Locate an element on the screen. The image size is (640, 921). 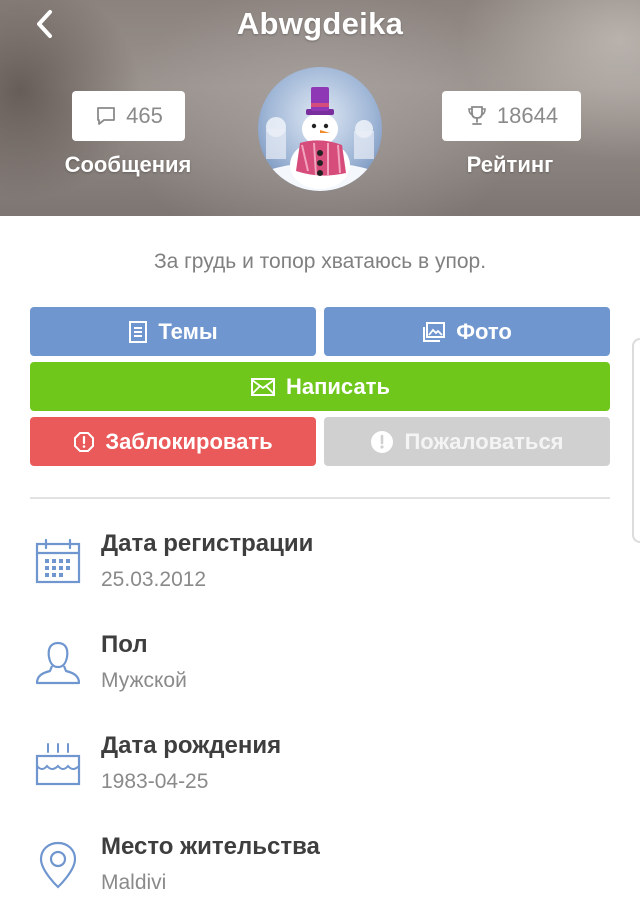
write-button-label: Написать is located at coordinates (338, 386).